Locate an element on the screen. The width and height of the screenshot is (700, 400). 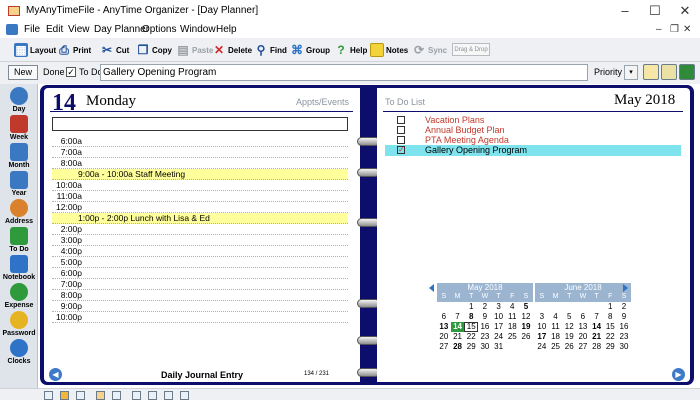
time-slot: 6:00a is located at coordinates (200, 141).